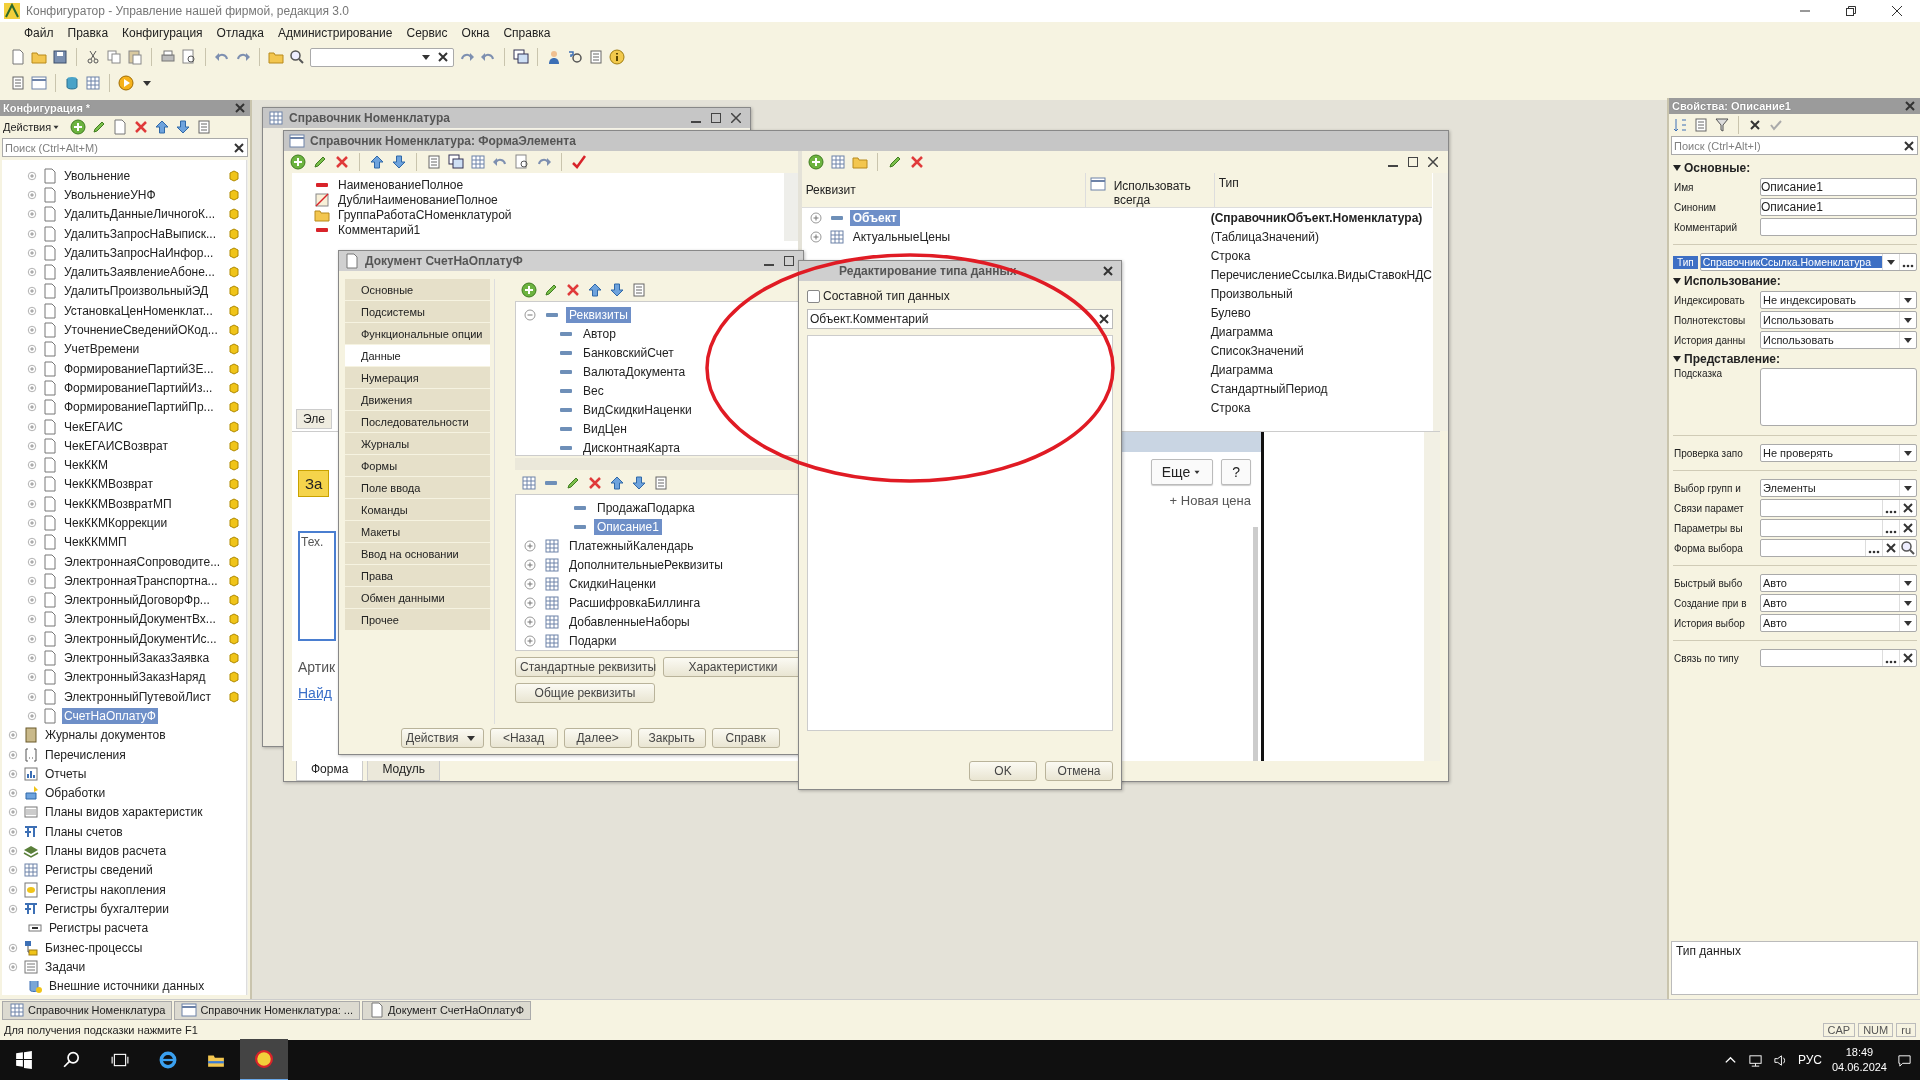 This screenshot has height=1080, width=1920. Describe the element at coordinates (612, 583) in the screenshot. I see `tree-item: СкидкиНаценки` at that location.